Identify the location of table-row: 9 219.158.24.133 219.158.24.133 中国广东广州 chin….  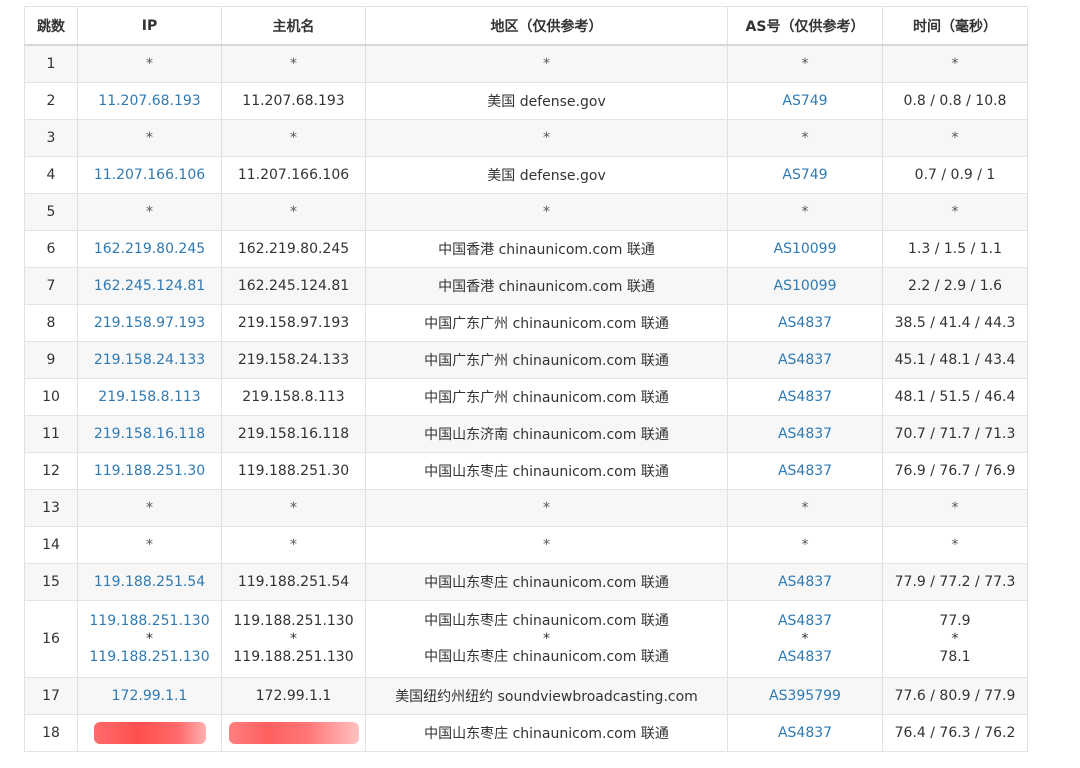
(526, 360).